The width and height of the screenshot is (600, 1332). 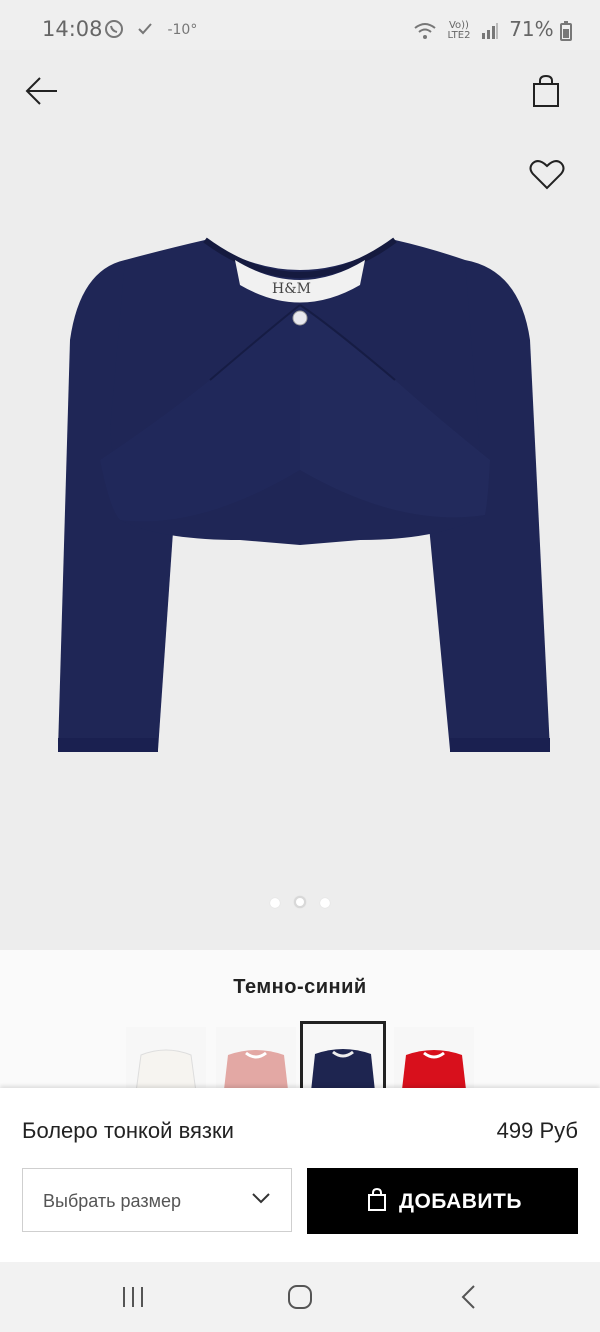 I want to click on signal-icon, so click(x=489, y=30).